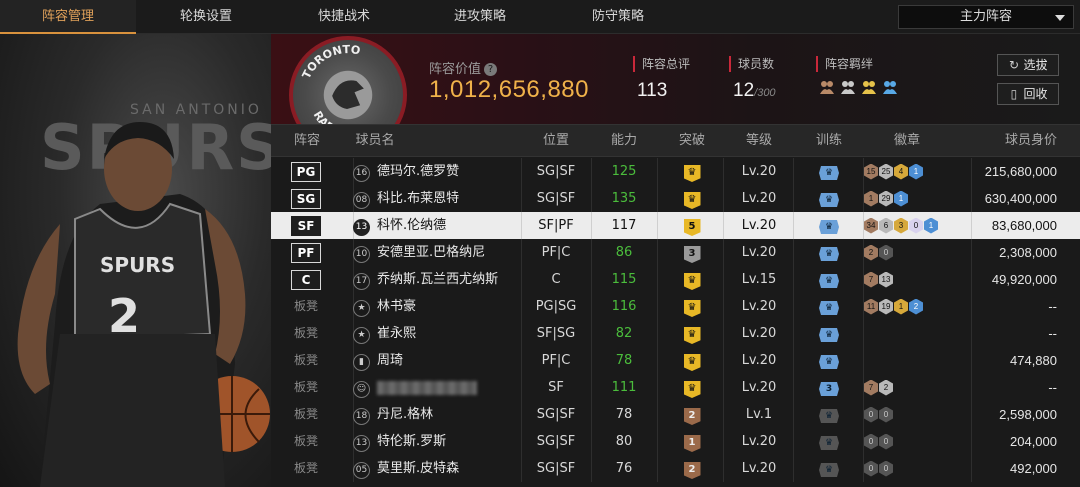 Image resolution: width=1080 pixels, height=487 pixels. Describe the element at coordinates (344, 17) in the screenshot. I see `tab-quick-tactics: 快捷战术` at that location.